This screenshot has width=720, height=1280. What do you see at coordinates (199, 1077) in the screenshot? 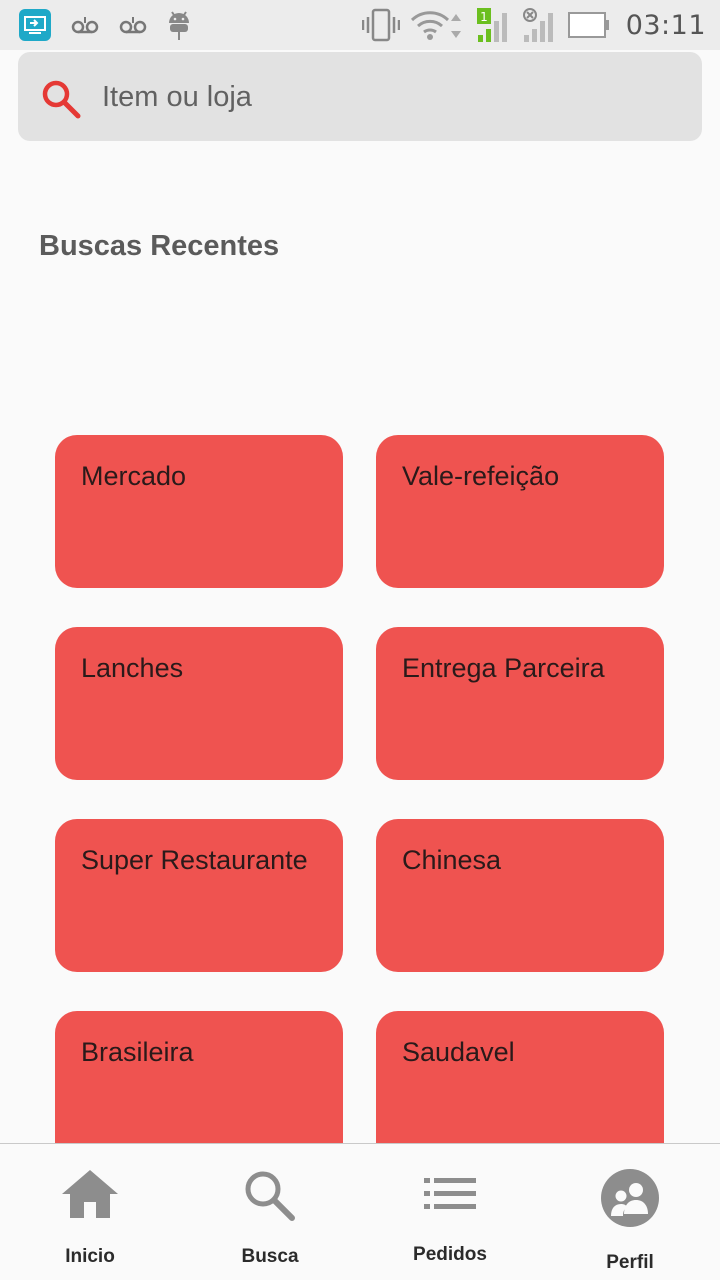
I see `category-card: Brasileira` at bounding box center [199, 1077].